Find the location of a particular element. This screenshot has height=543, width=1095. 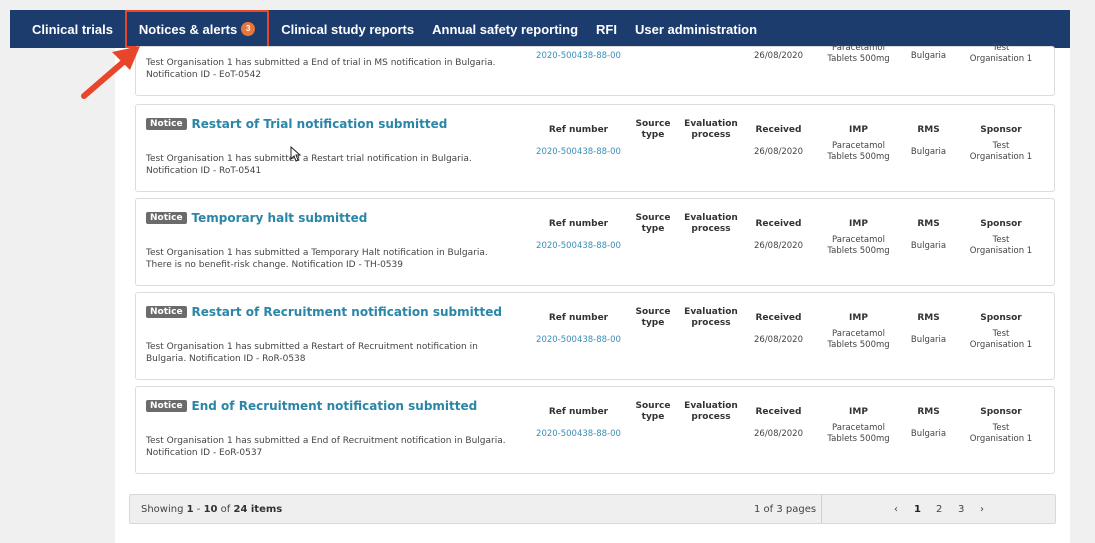

range-start: 1 is located at coordinates (190, 509).